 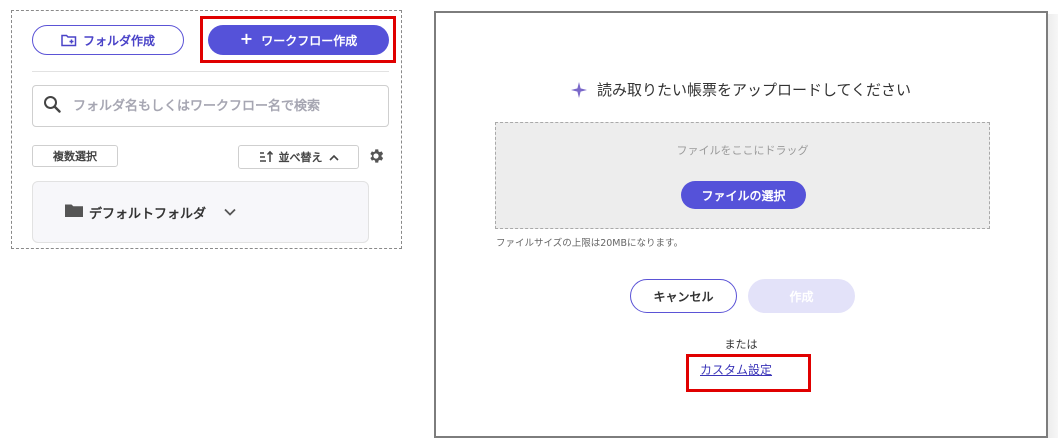 What do you see at coordinates (246, 38) in the screenshot?
I see `plus-icon: +` at bounding box center [246, 38].